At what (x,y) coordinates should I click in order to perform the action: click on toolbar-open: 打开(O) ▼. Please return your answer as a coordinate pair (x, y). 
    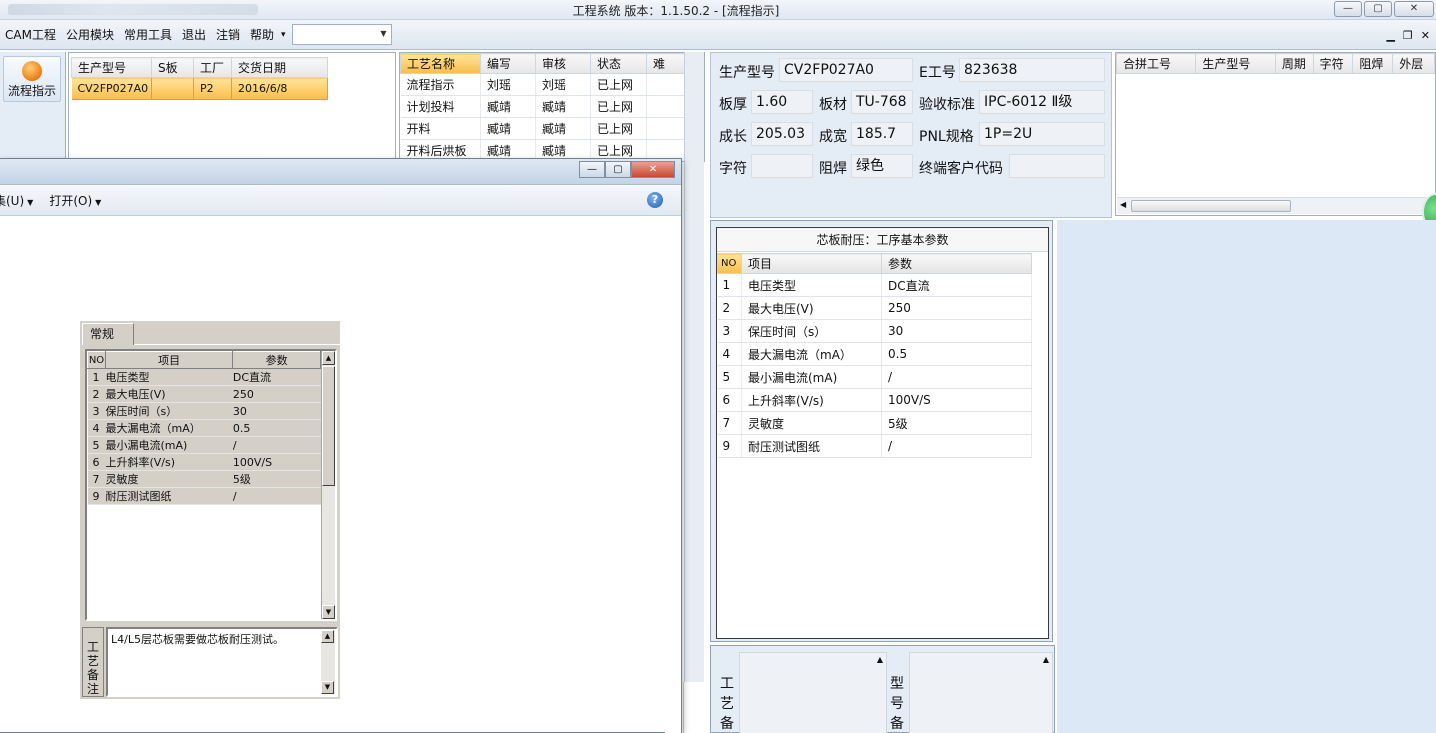
    Looking at the image, I should click on (75, 200).